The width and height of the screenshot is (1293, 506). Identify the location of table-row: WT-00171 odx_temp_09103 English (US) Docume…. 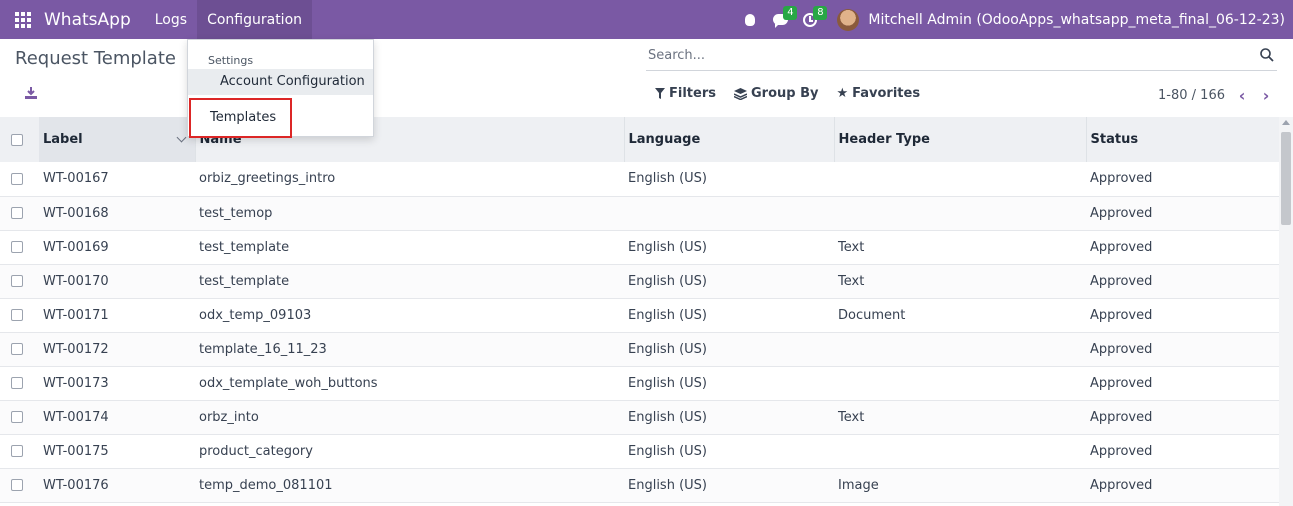
(639, 315).